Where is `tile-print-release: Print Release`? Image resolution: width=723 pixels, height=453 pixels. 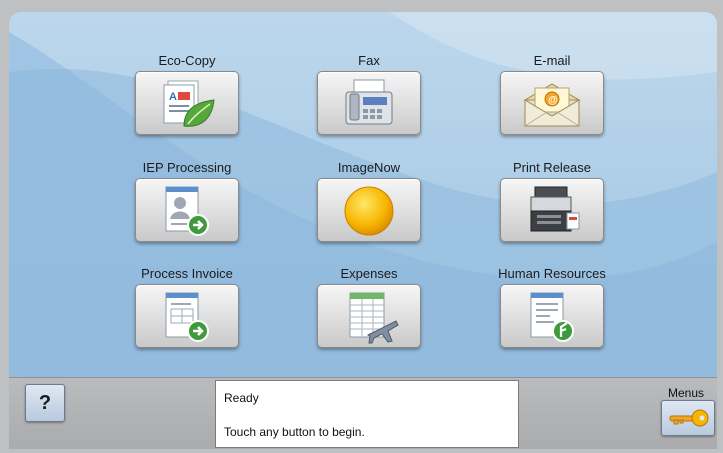
tile-print-release: Print Release is located at coordinates (552, 200).